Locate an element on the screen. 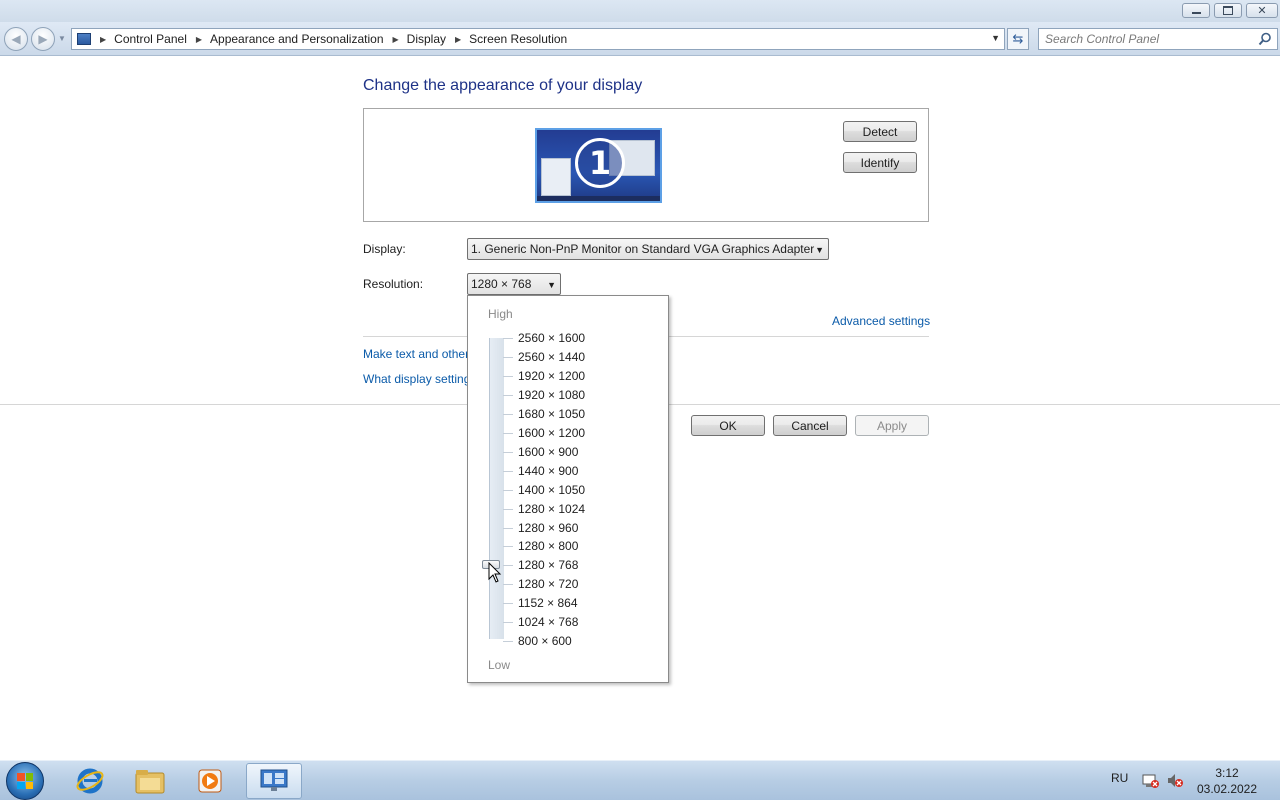 This screenshot has width=1280, height=800. back-button: ◀ is located at coordinates (16, 39).